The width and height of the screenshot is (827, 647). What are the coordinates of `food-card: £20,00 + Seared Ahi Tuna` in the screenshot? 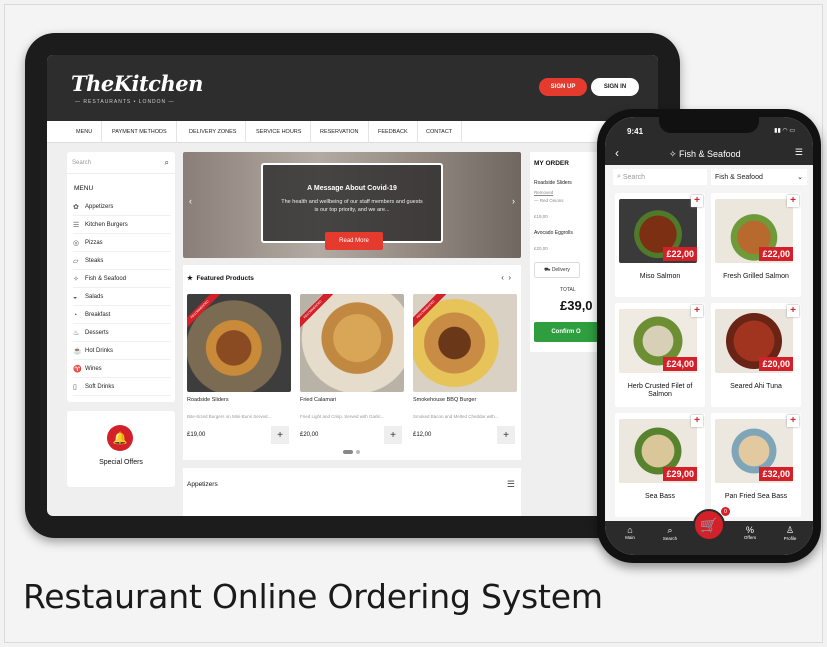 It's located at (756, 355).